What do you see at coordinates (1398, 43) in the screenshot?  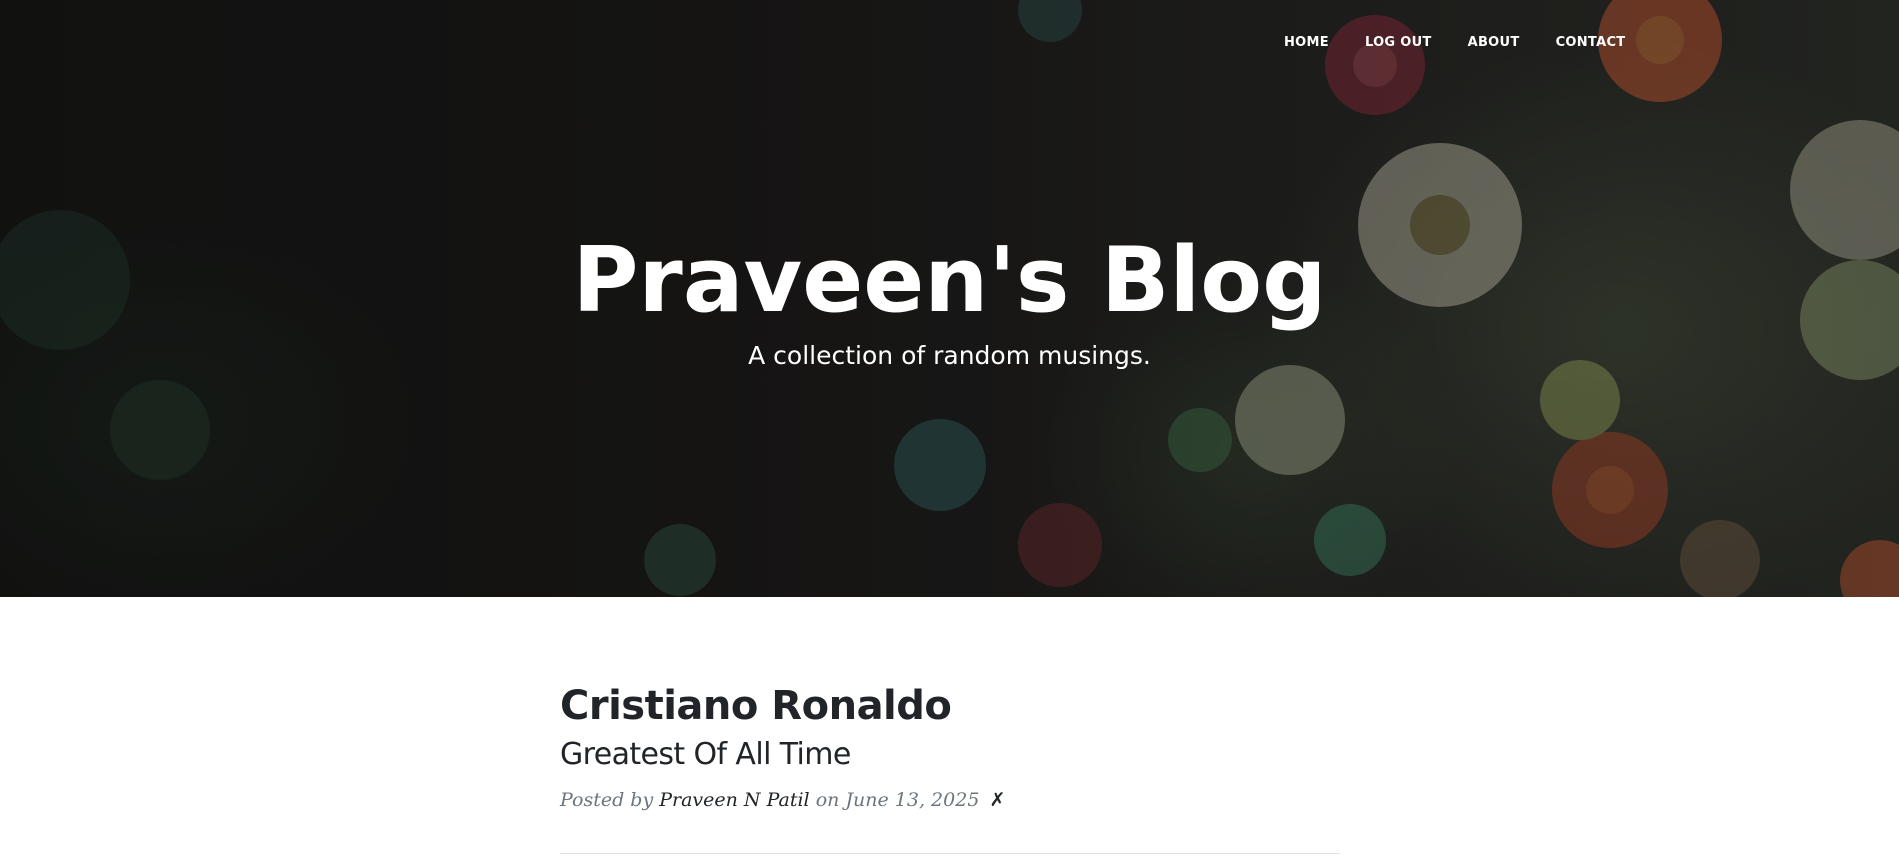 I see `nav-link-log-out: LOG OUT` at bounding box center [1398, 43].